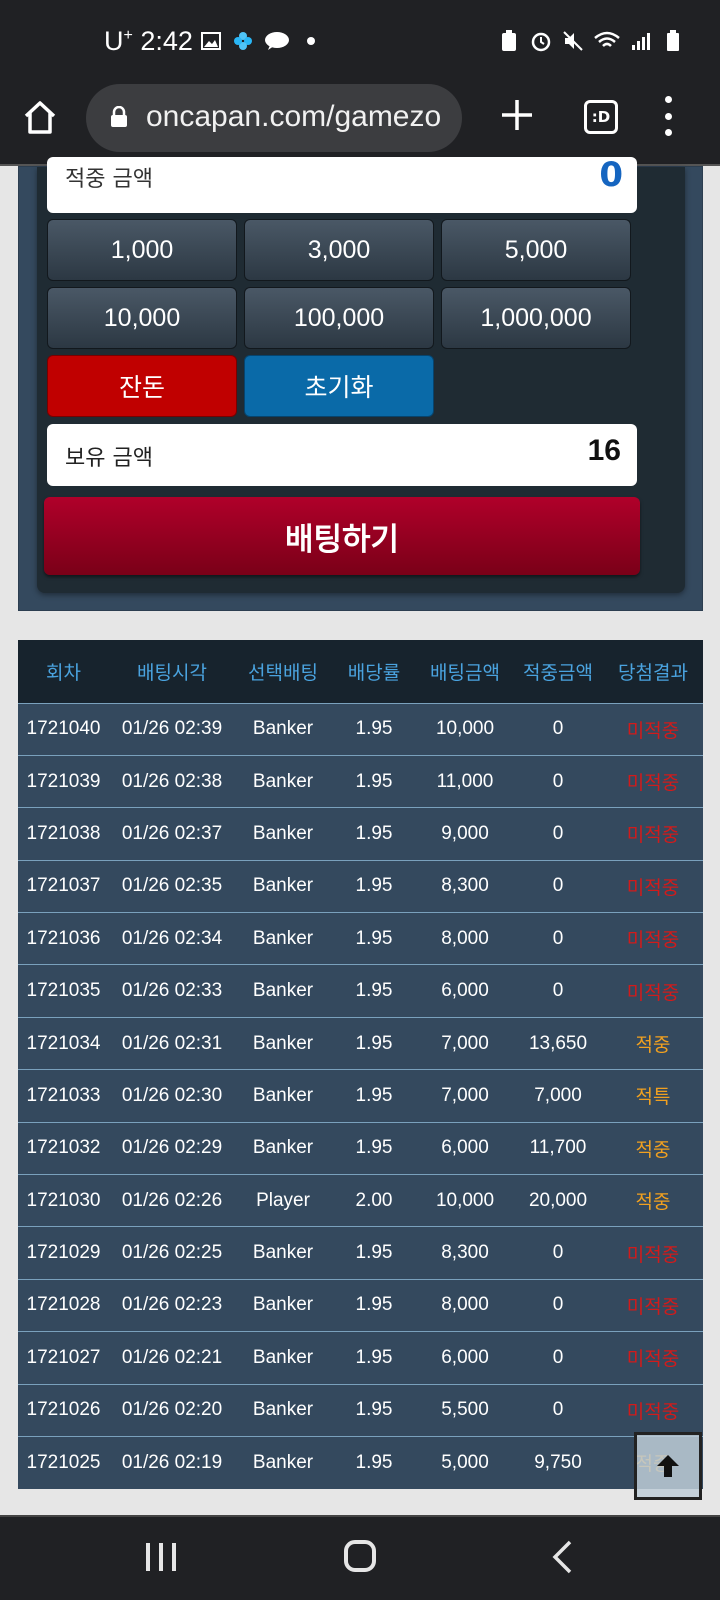  Describe the element at coordinates (591, 41) in the screenshot. I see `status-icons-right` at that location.